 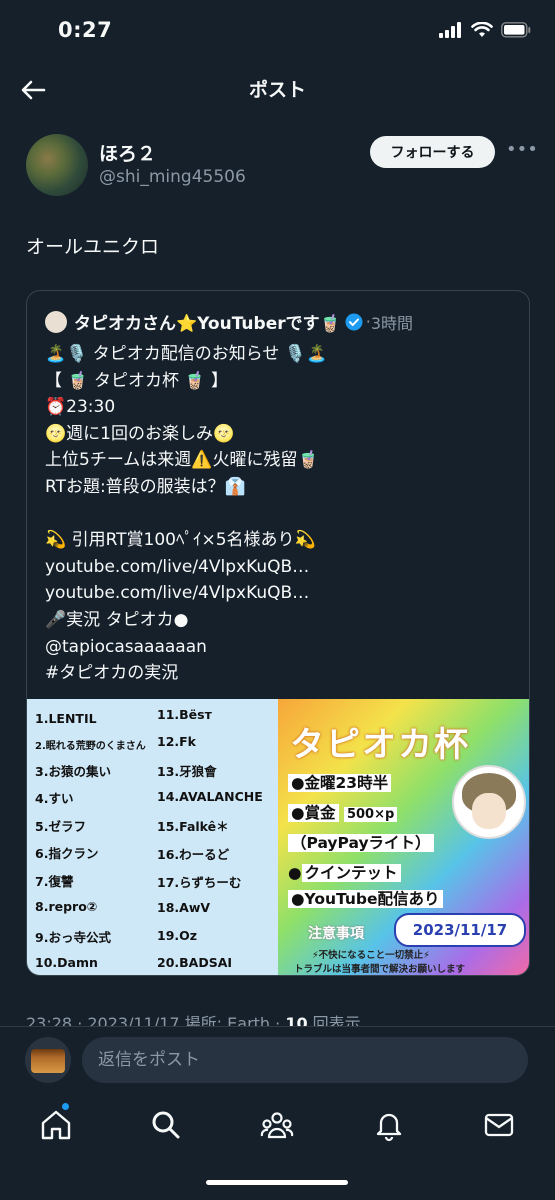 I want to click on info-line: ●金曜23時半, so click(x=340, y=782).